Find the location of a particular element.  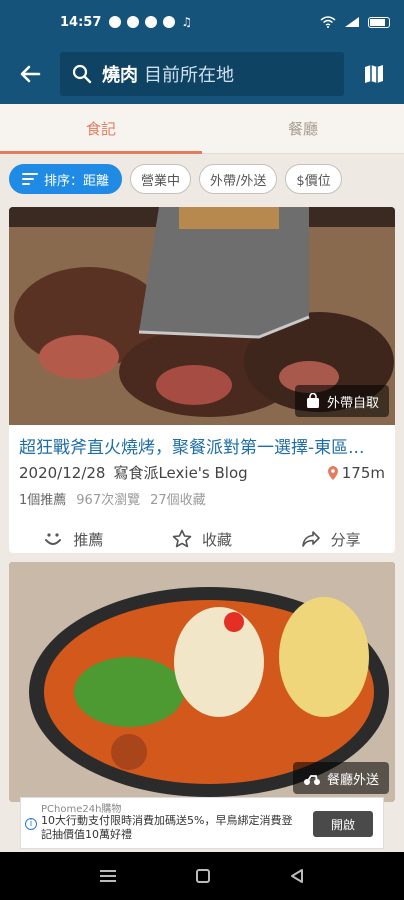

tab-bar: 食記 餐廳 is located at coordinates (202, 129).